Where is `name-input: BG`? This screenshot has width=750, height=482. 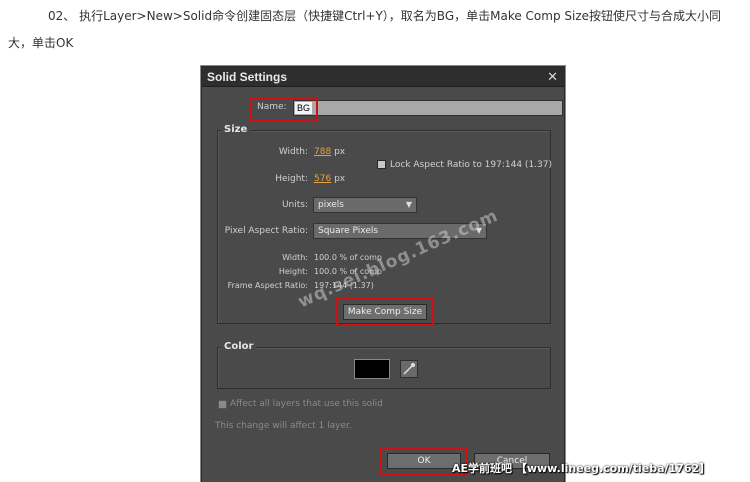
name-input: BG is located at coordinates (428, 108).